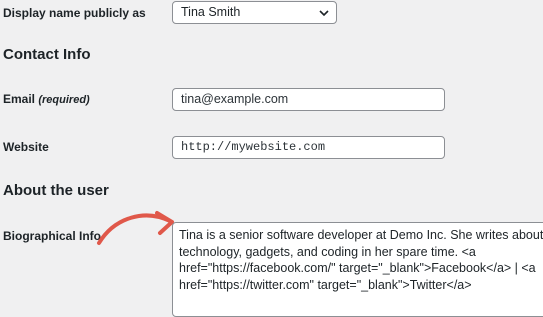 The image size is (543, 317). Describe the element at coordinates (308, 147) in the screenshot. I see `website-field: http://mywebsite.com` at that location.